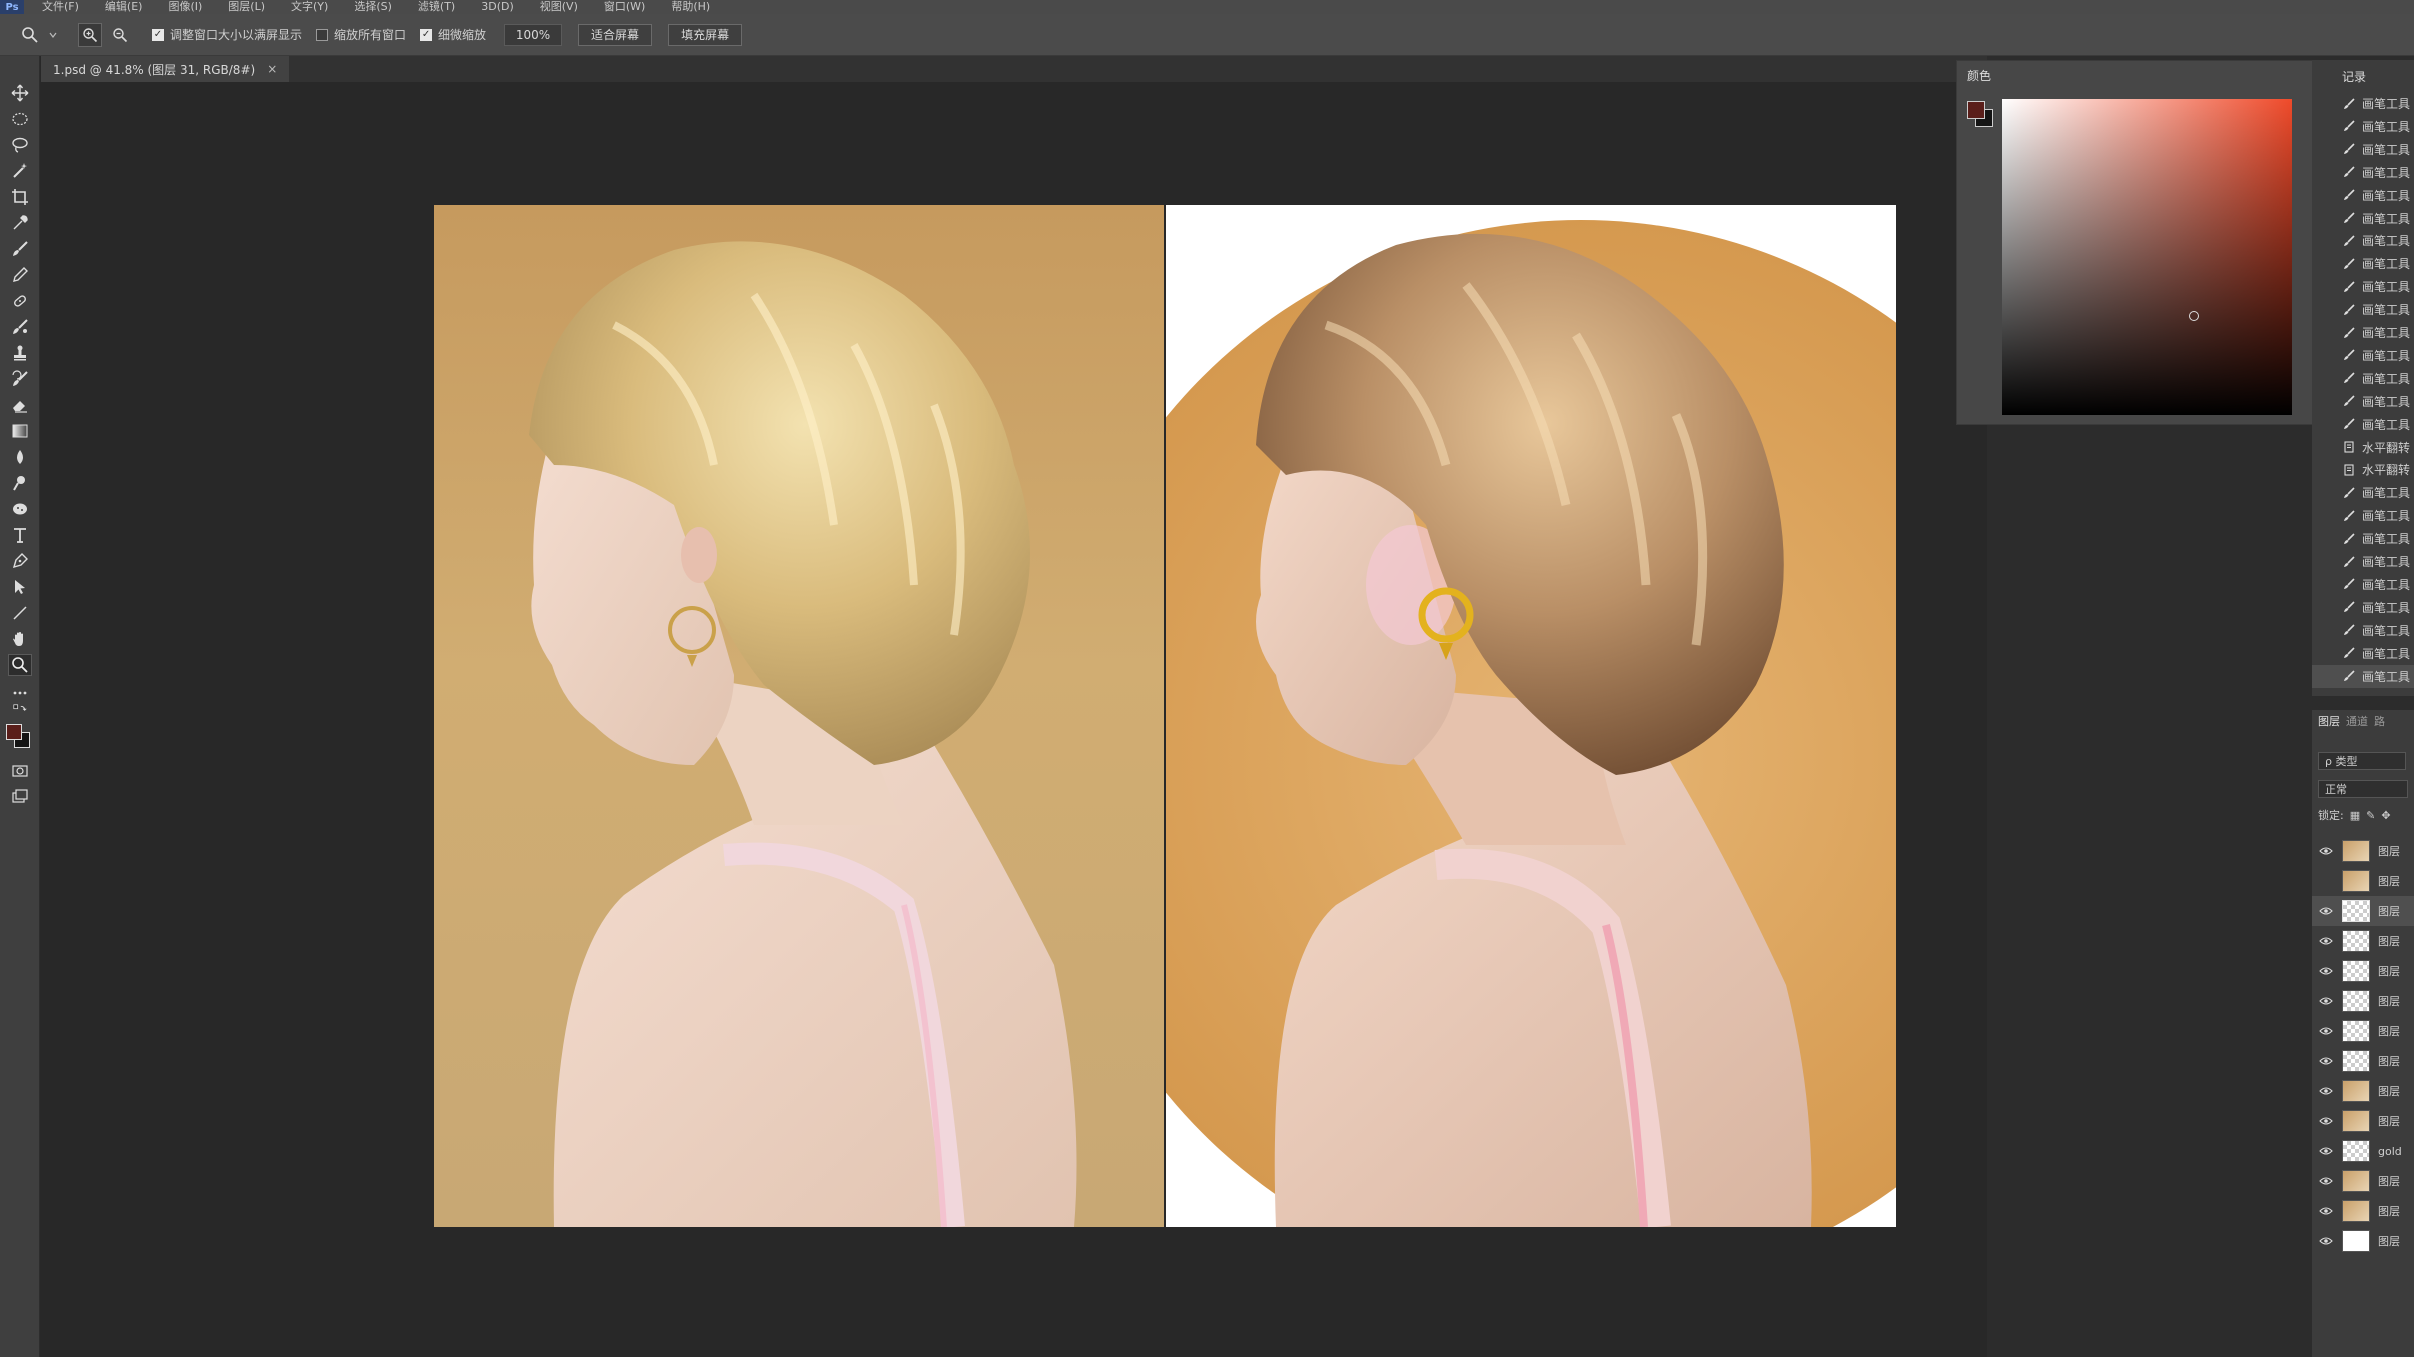 This screenshot has height=1357, width=2414. What do you see at coordinates (30, 35) in the screenshot?
I see `zoom-tool-preset-icon` at bounding box center [30, 35].